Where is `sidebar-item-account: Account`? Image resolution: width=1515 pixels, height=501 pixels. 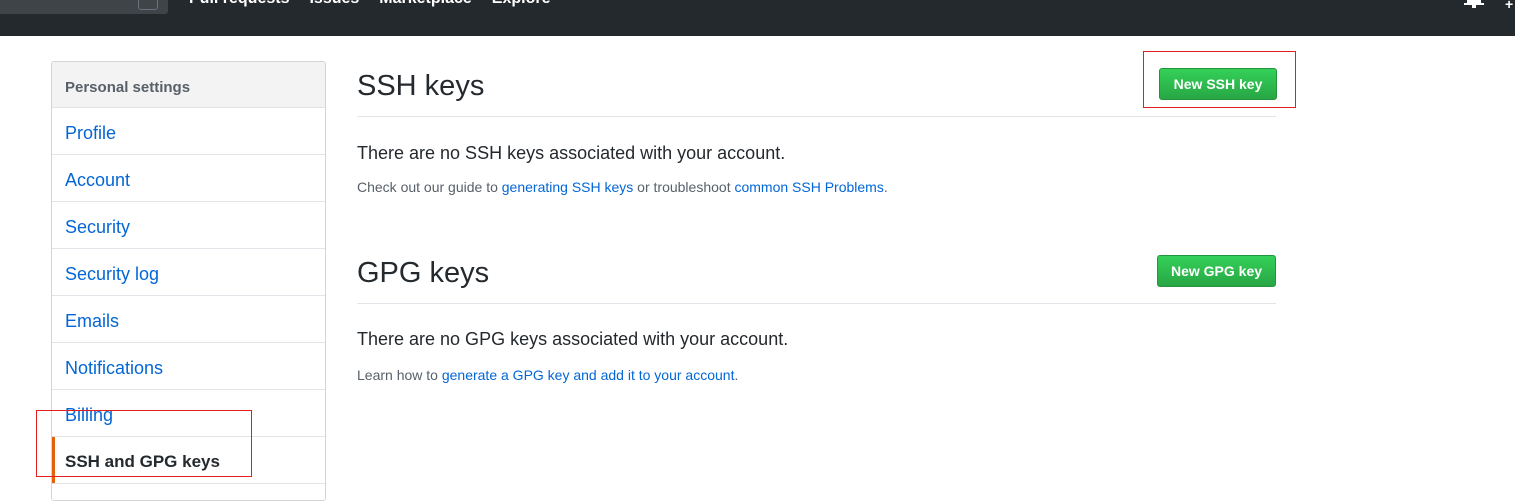 sidebar-item-account: Account is located at coordinates (188, 178).